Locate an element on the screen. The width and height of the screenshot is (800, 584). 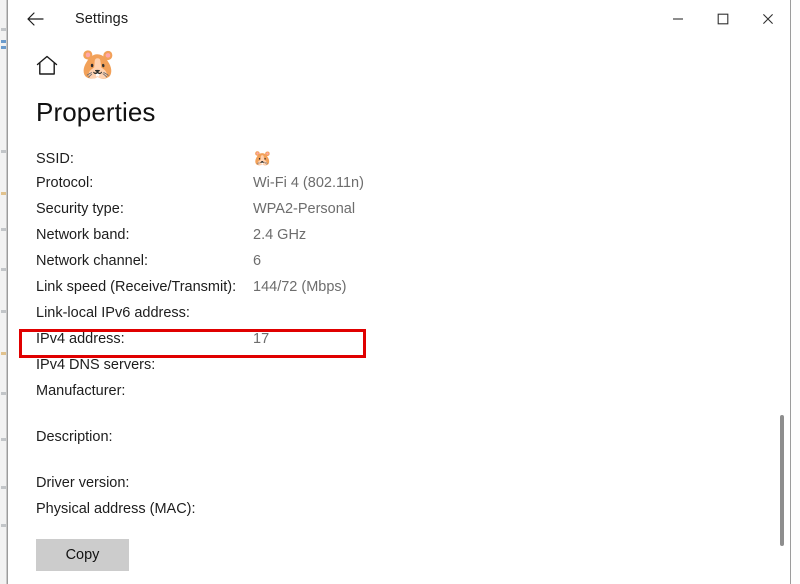
property-label: Physical address (MAC): is located at coordinates (116, 509).